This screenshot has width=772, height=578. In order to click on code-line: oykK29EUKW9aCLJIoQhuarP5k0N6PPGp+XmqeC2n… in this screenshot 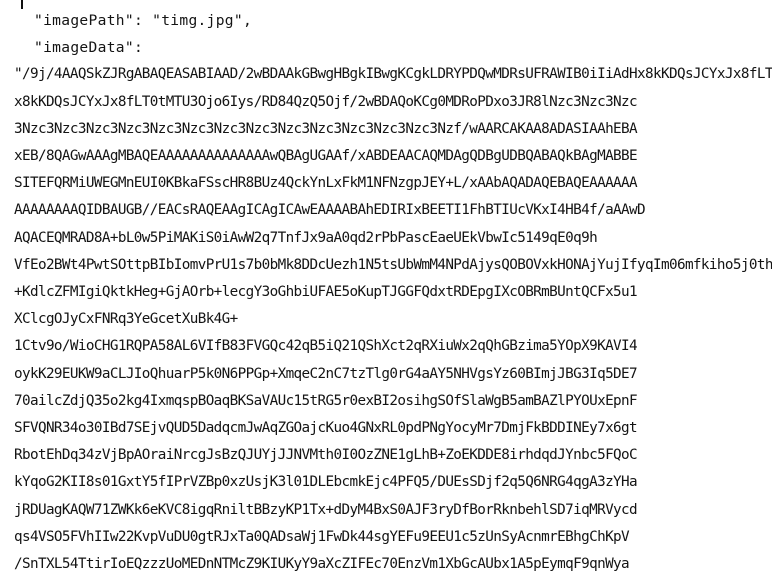, I will do `click(326, 373)`.